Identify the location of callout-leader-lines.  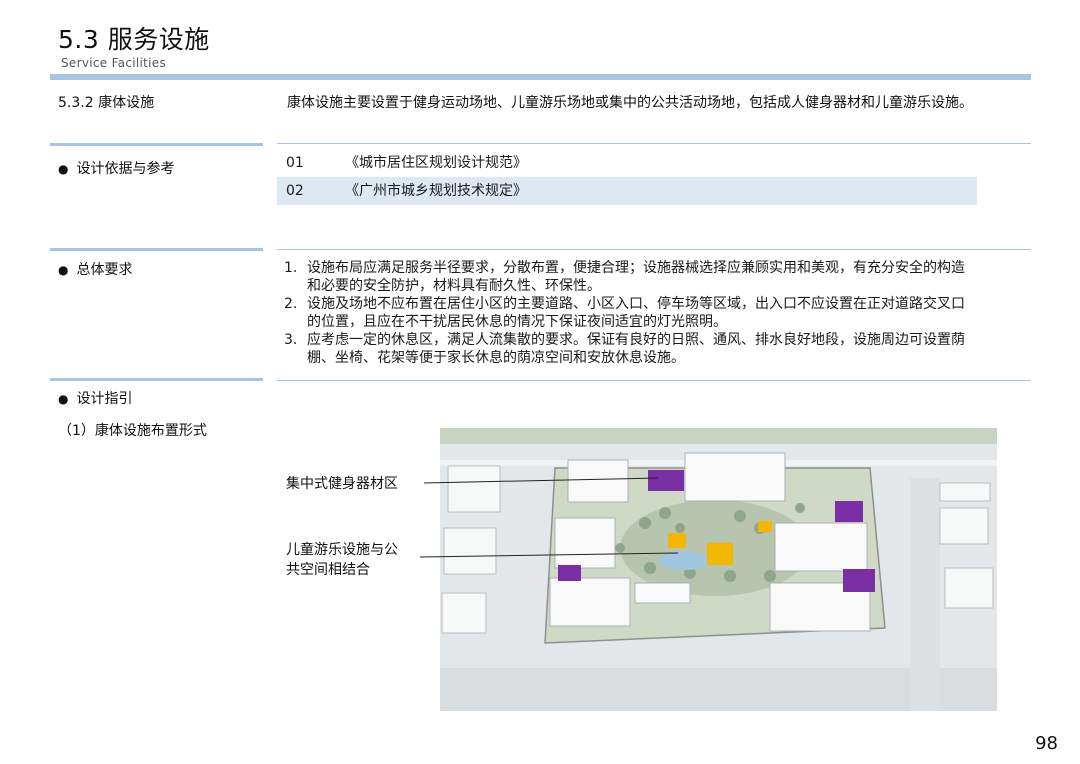
(549, 517).